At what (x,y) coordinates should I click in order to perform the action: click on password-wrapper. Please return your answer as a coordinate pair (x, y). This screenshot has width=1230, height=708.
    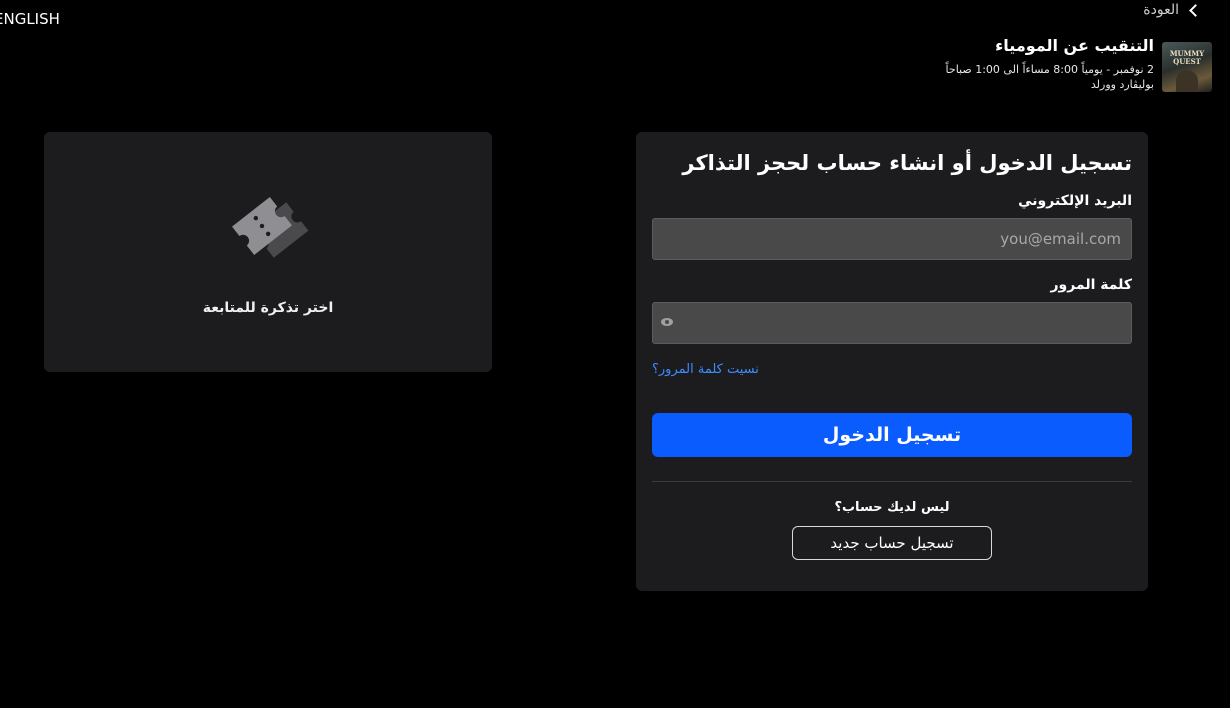
    Looking at the image, I should click on (892, 323).